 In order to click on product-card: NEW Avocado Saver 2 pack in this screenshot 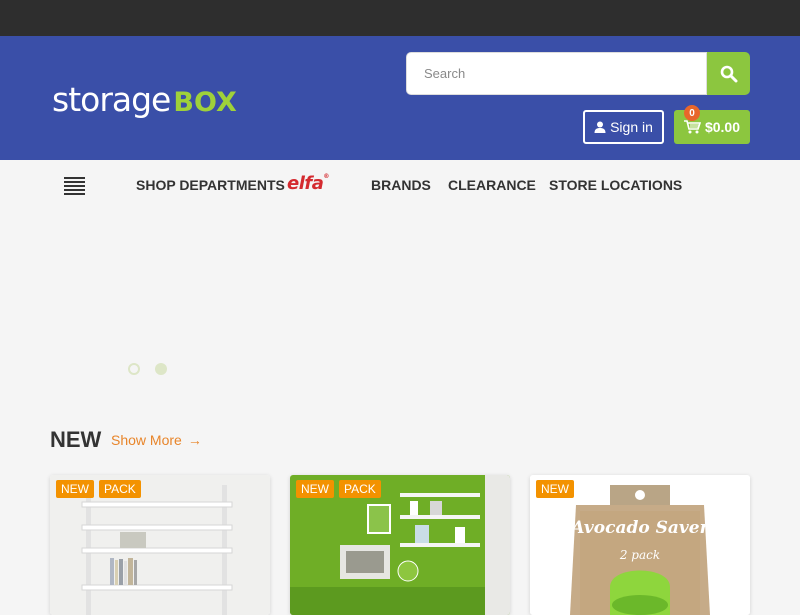, I will do `click(640, 545)`.